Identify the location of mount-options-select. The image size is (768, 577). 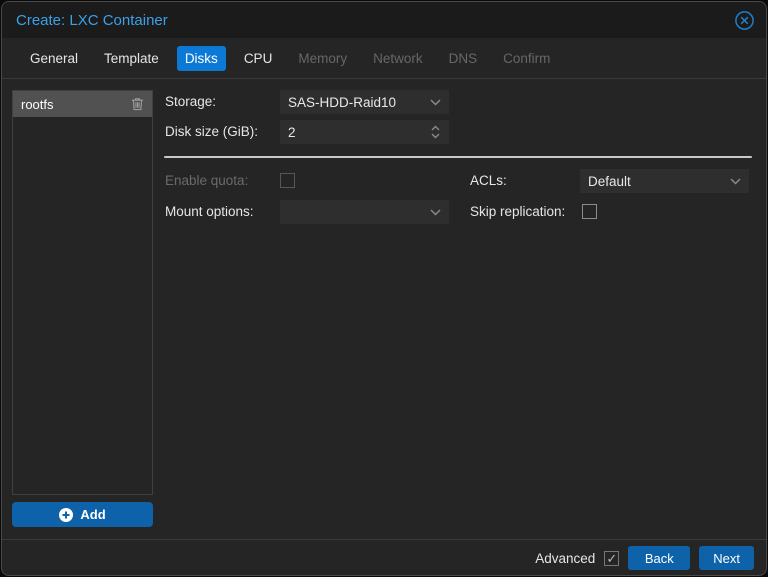
(364, 212).